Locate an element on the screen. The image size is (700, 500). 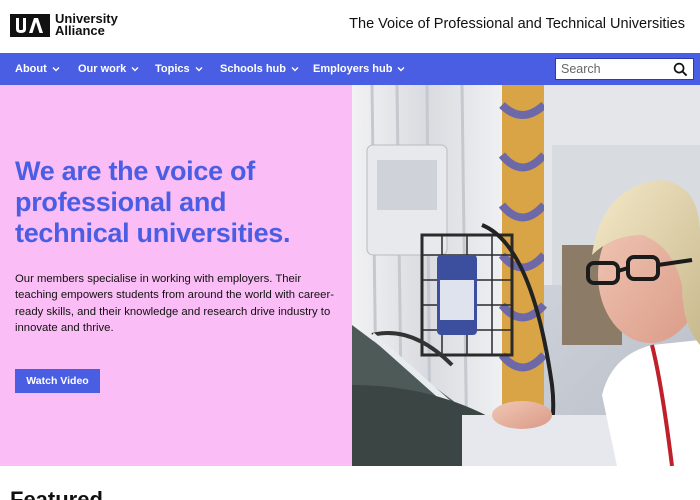
logo-text-line2: Alliance is located at coordinates (80, 30).